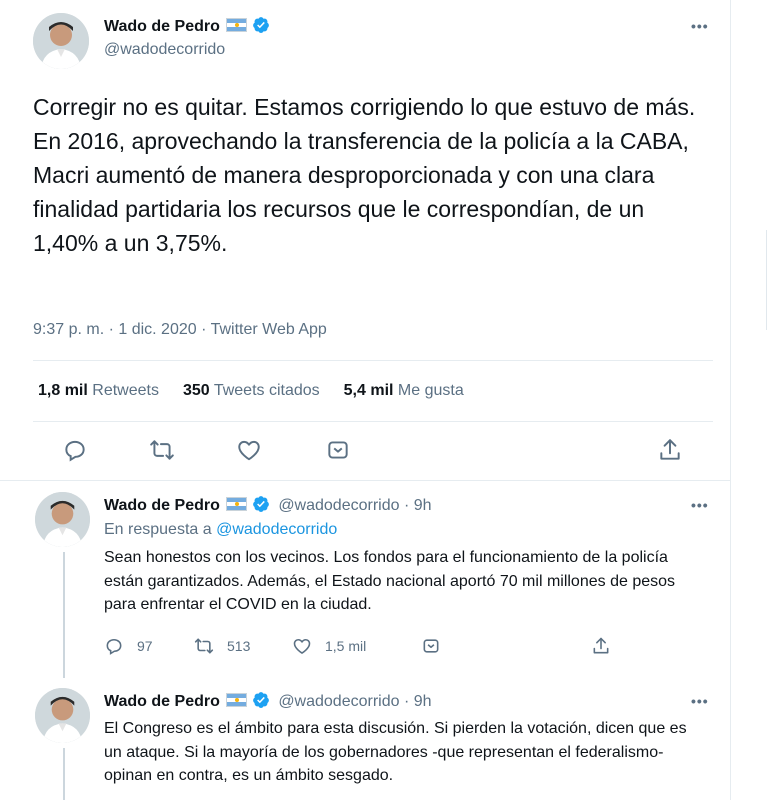 The height and width of the screenshot is (800, 771). What do you see at coordinates (276, 529) in the screenshot?
I see `reply-to-handle-link: @wadodecorrido` at bounding box center [276, 529].